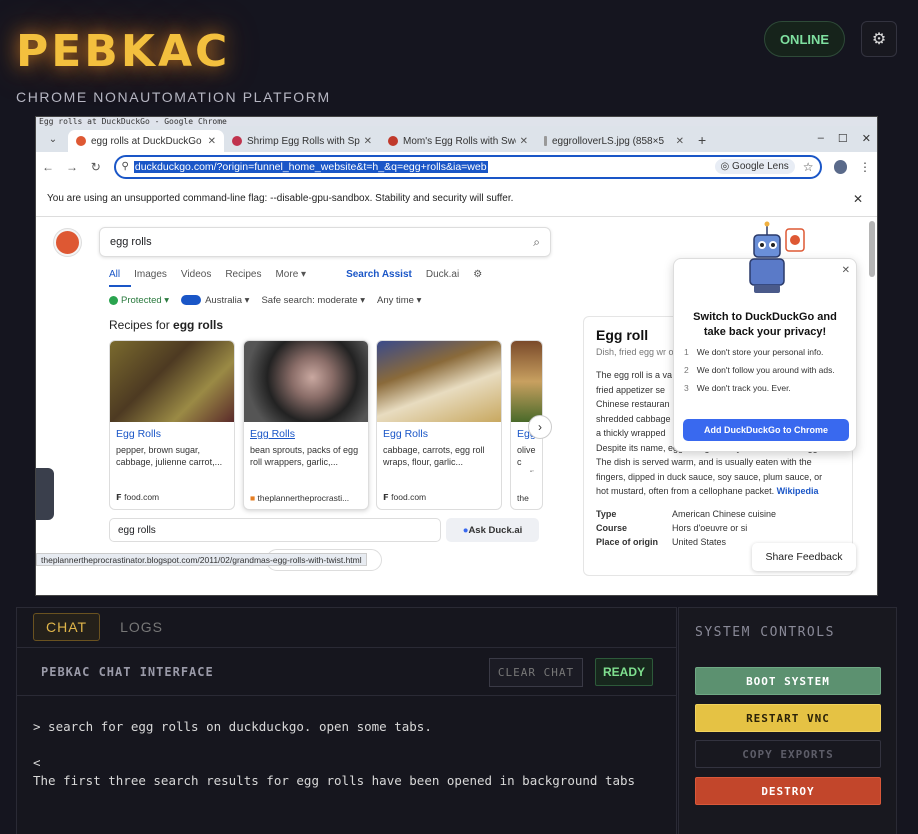  What do you see at coordinates (536, 672) in the screenshot?
I see `clear-chat-button: CLEAR CHAT` at bounding box center [536, 672].